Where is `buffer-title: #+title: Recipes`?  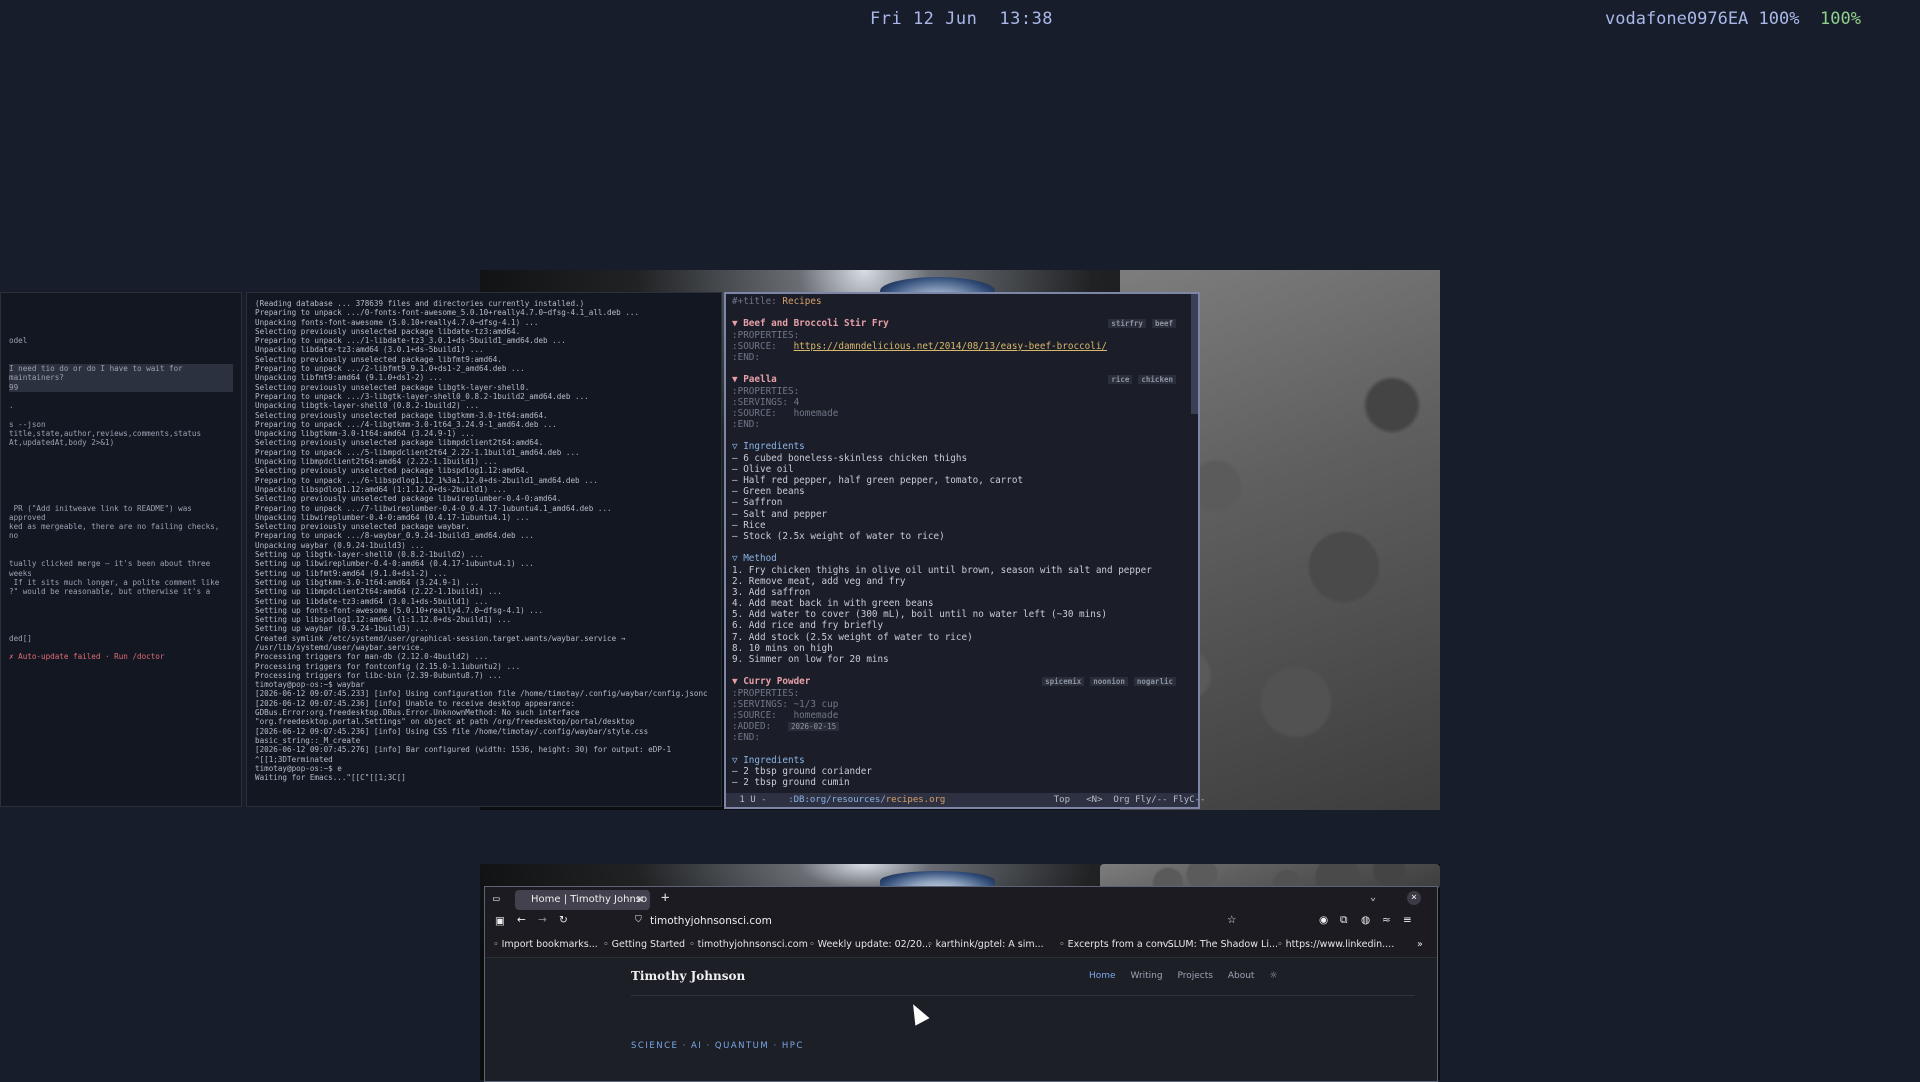 buffer-title: #+title: Recipes is located at coordinates (958, 301).